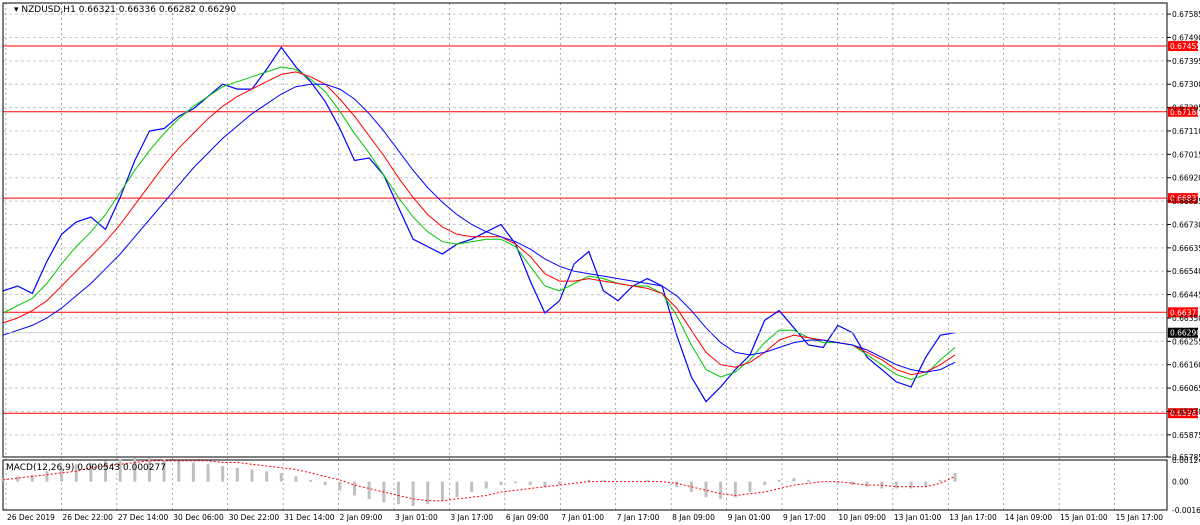 Image resolution: width=1200 pixels, height=525 pixels. What do you see at coordinates (862, 517) in the screenshot?
I see `x-tick-label: 10 Jan 09:00` at bounding box center [862, 517].